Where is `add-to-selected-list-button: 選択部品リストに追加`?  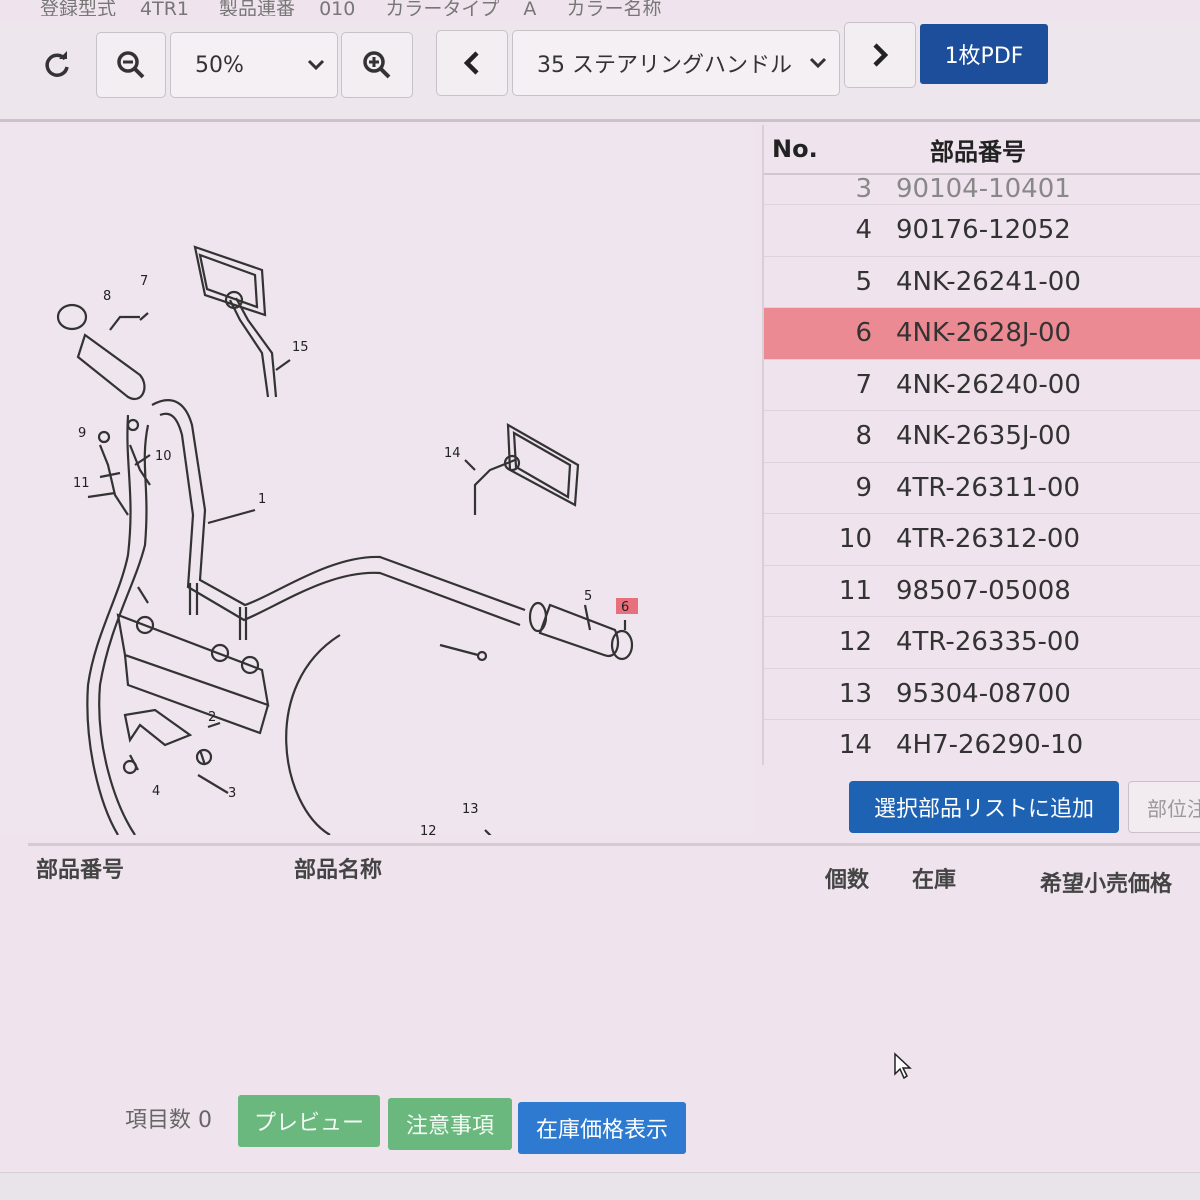 add-to-selected-list-button: 選択部品リストに追加 is located at coordinates (984, 807).